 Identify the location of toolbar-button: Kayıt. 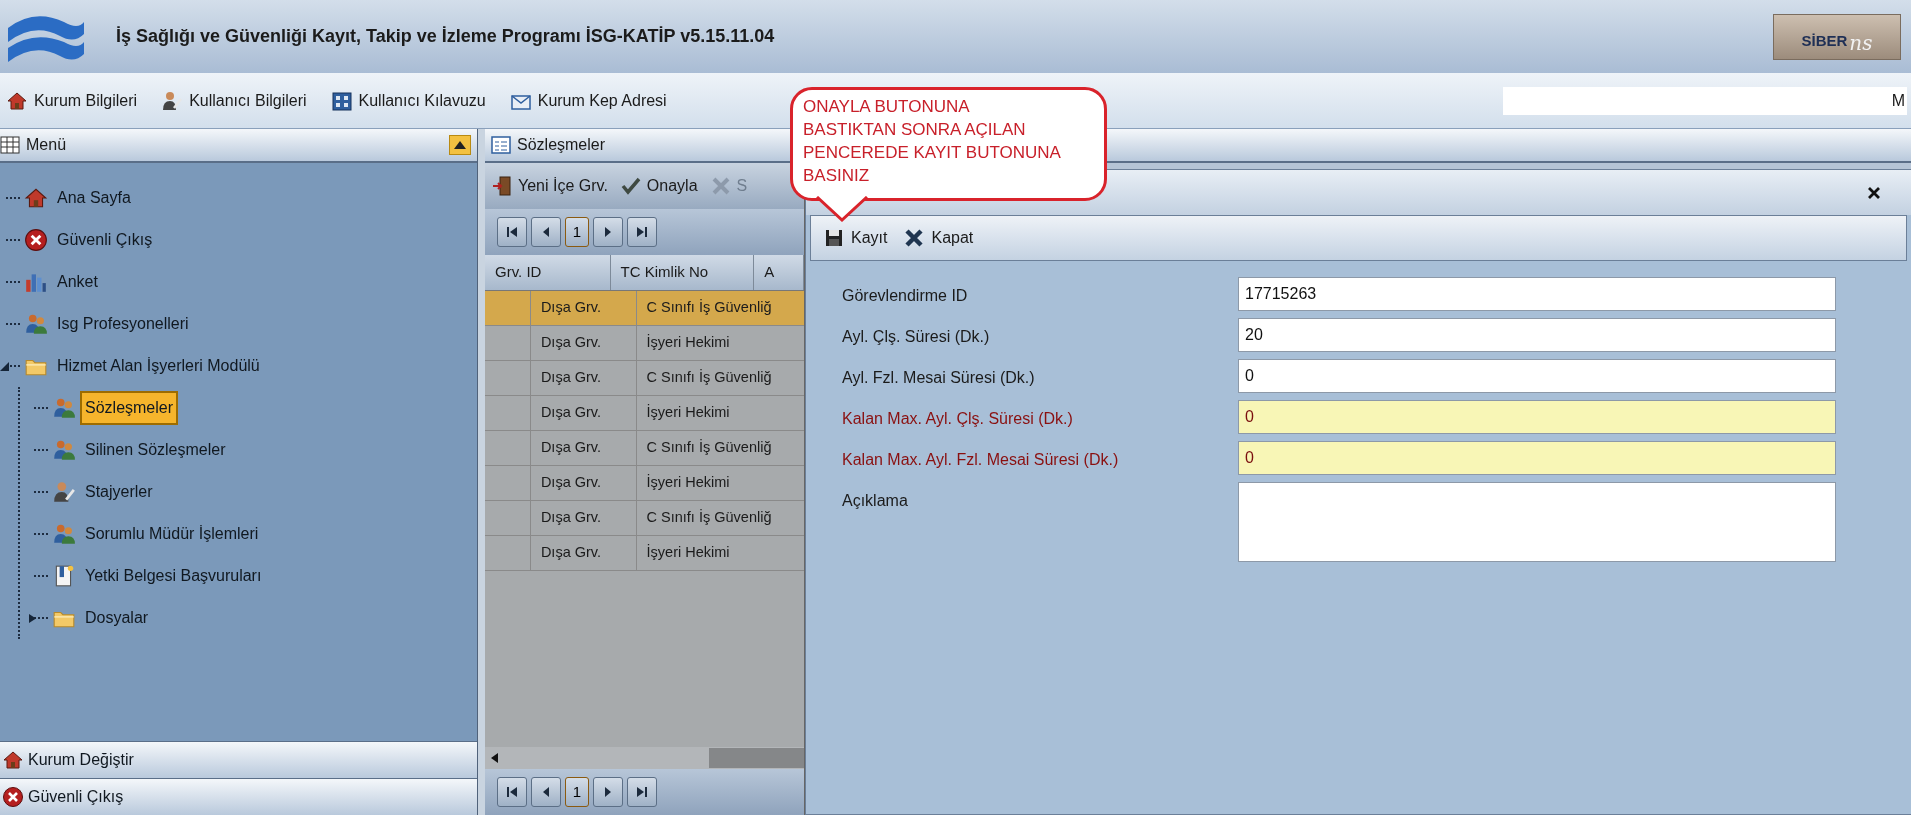
(855, 238).